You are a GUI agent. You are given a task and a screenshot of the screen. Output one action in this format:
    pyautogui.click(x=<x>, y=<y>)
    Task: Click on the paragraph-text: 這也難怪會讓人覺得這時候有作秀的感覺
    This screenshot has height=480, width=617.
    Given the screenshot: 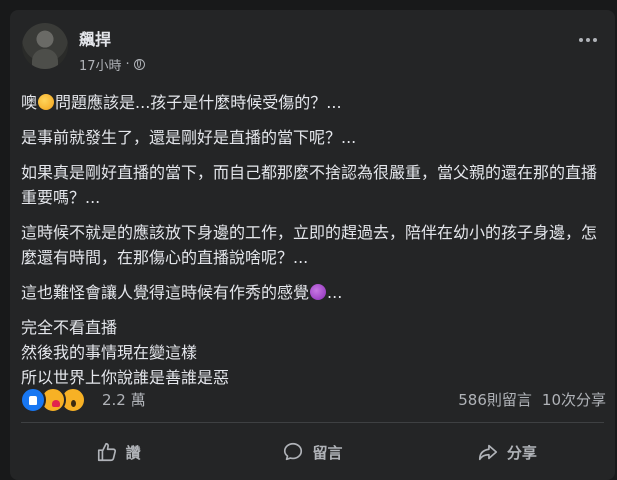 What is the action you would take?
    pyautogui.click(x=165, y=292)
    